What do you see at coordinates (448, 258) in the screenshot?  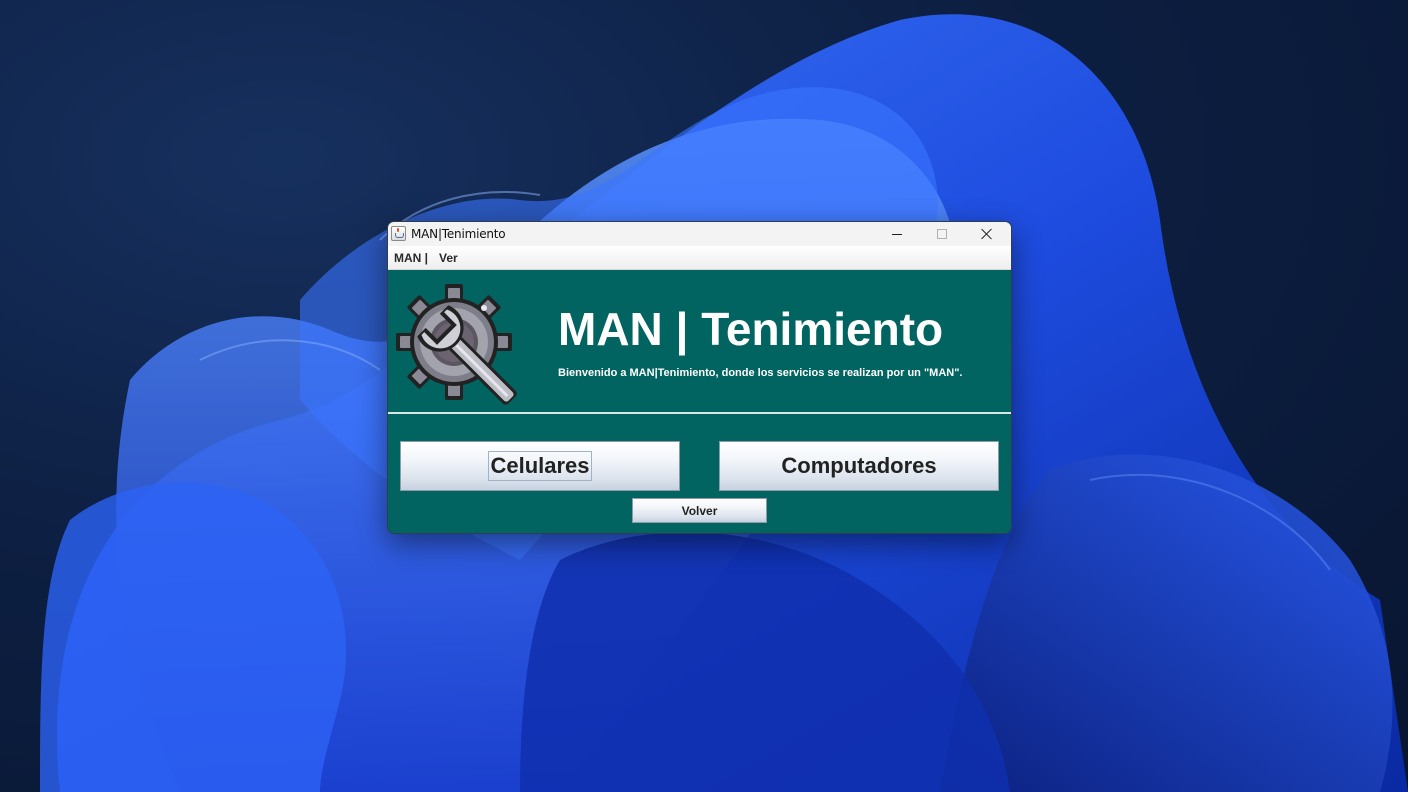 I see `menu-ver: Ver` at bounding box center [448, 258].